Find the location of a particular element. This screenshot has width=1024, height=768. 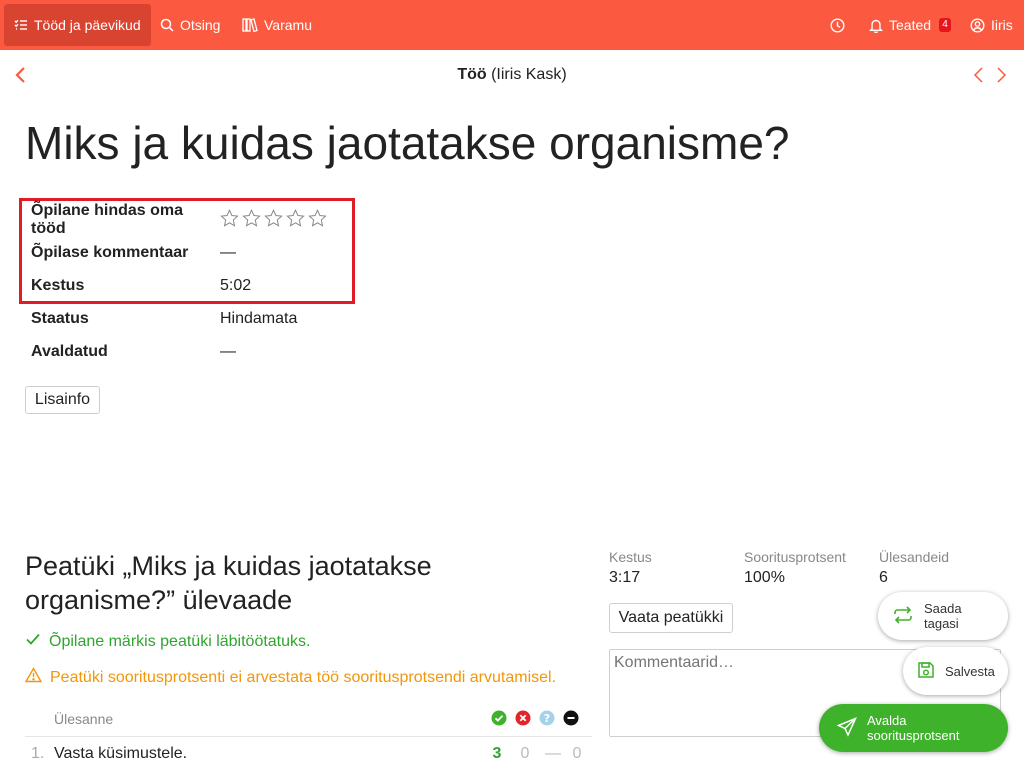

info-row-status: Staatus Hindamata is located at coordinates (164, 319).